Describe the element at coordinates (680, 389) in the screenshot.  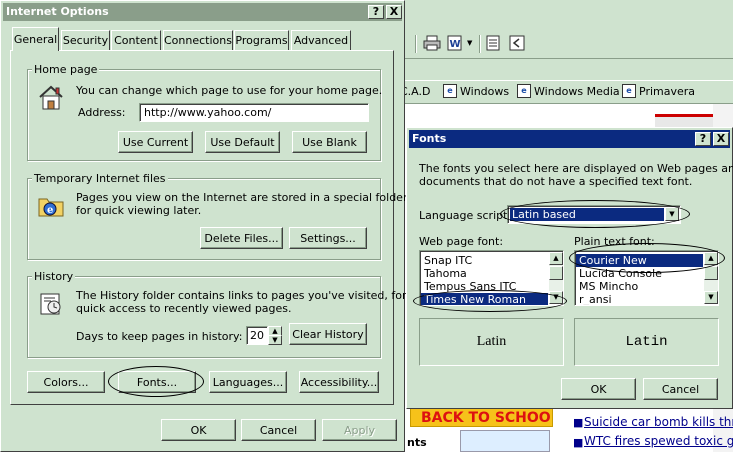
I see `fonts-cancel-button: Cancel` at that location.